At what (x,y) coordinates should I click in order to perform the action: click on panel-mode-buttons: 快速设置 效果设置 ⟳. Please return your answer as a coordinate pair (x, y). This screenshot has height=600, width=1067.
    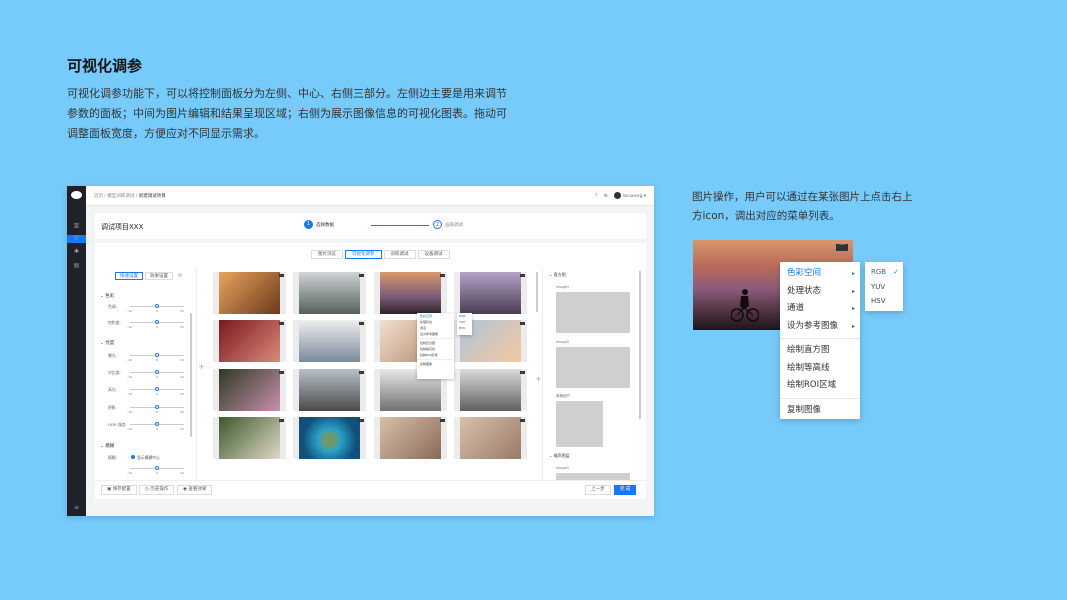
    Looking at the image, I should click on (148, 276).